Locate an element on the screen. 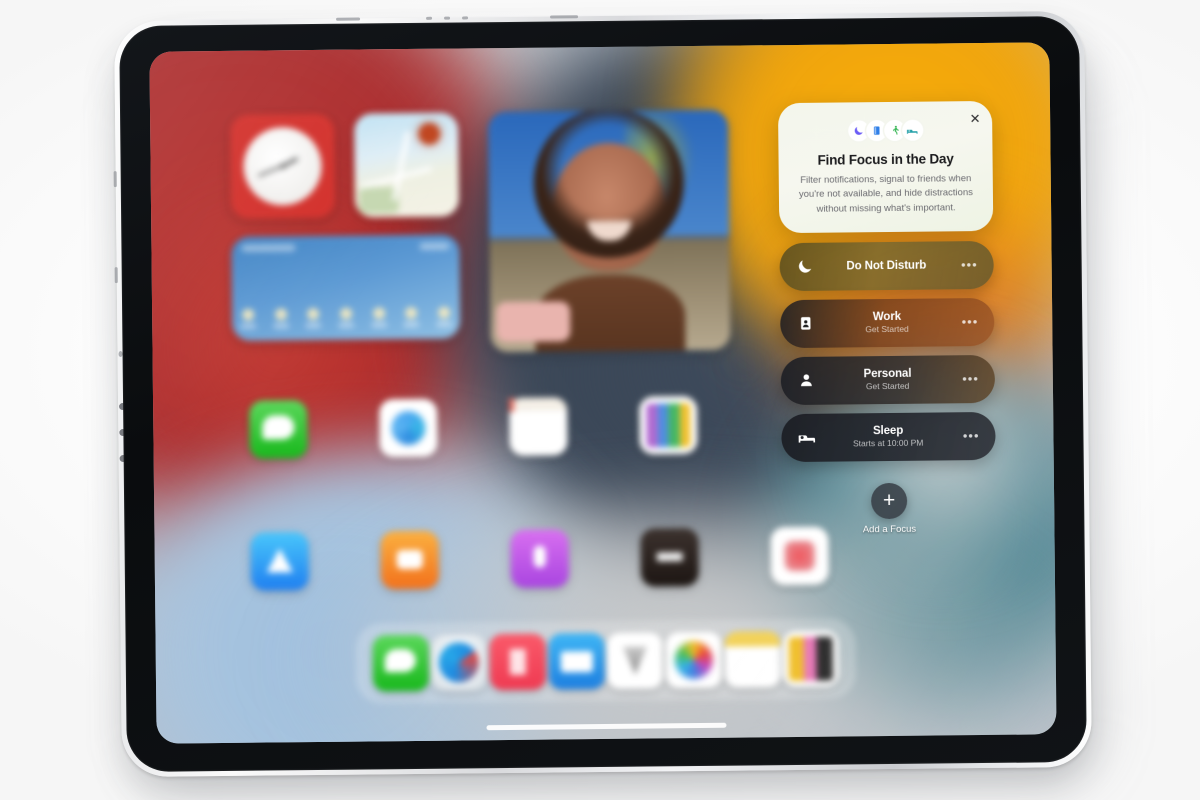 The height and width of the screenshot is (800, 1200). focus-row-work: Work Get Started ••• is located at coordinates (887, 322).